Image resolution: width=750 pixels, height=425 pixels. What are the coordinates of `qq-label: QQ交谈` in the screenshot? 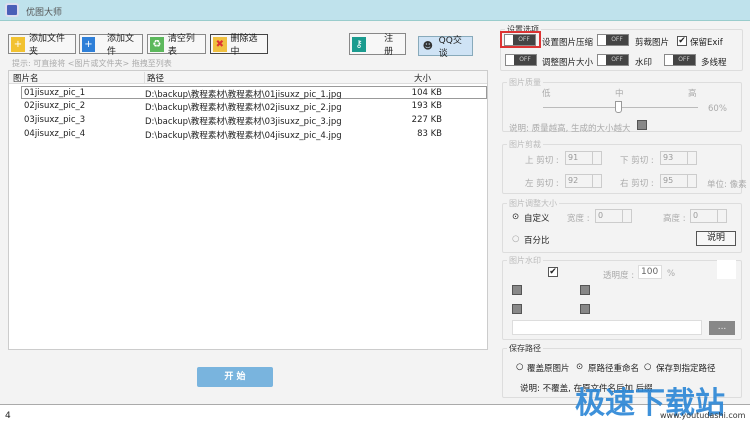 It's located at (450, 47).